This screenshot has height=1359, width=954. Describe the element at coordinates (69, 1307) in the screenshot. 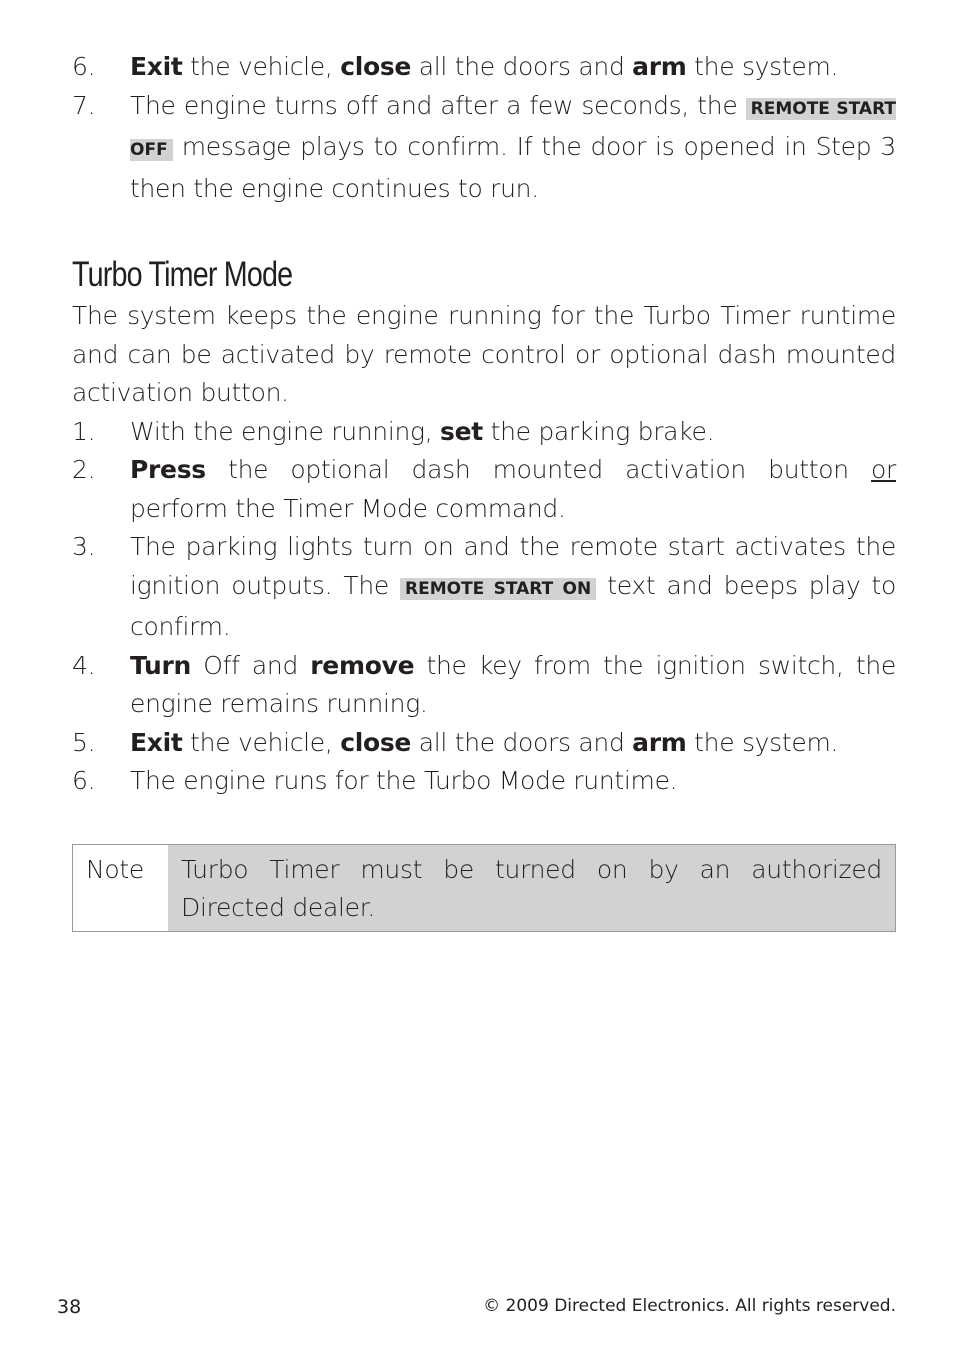

I see `page-number: 38` at that location.